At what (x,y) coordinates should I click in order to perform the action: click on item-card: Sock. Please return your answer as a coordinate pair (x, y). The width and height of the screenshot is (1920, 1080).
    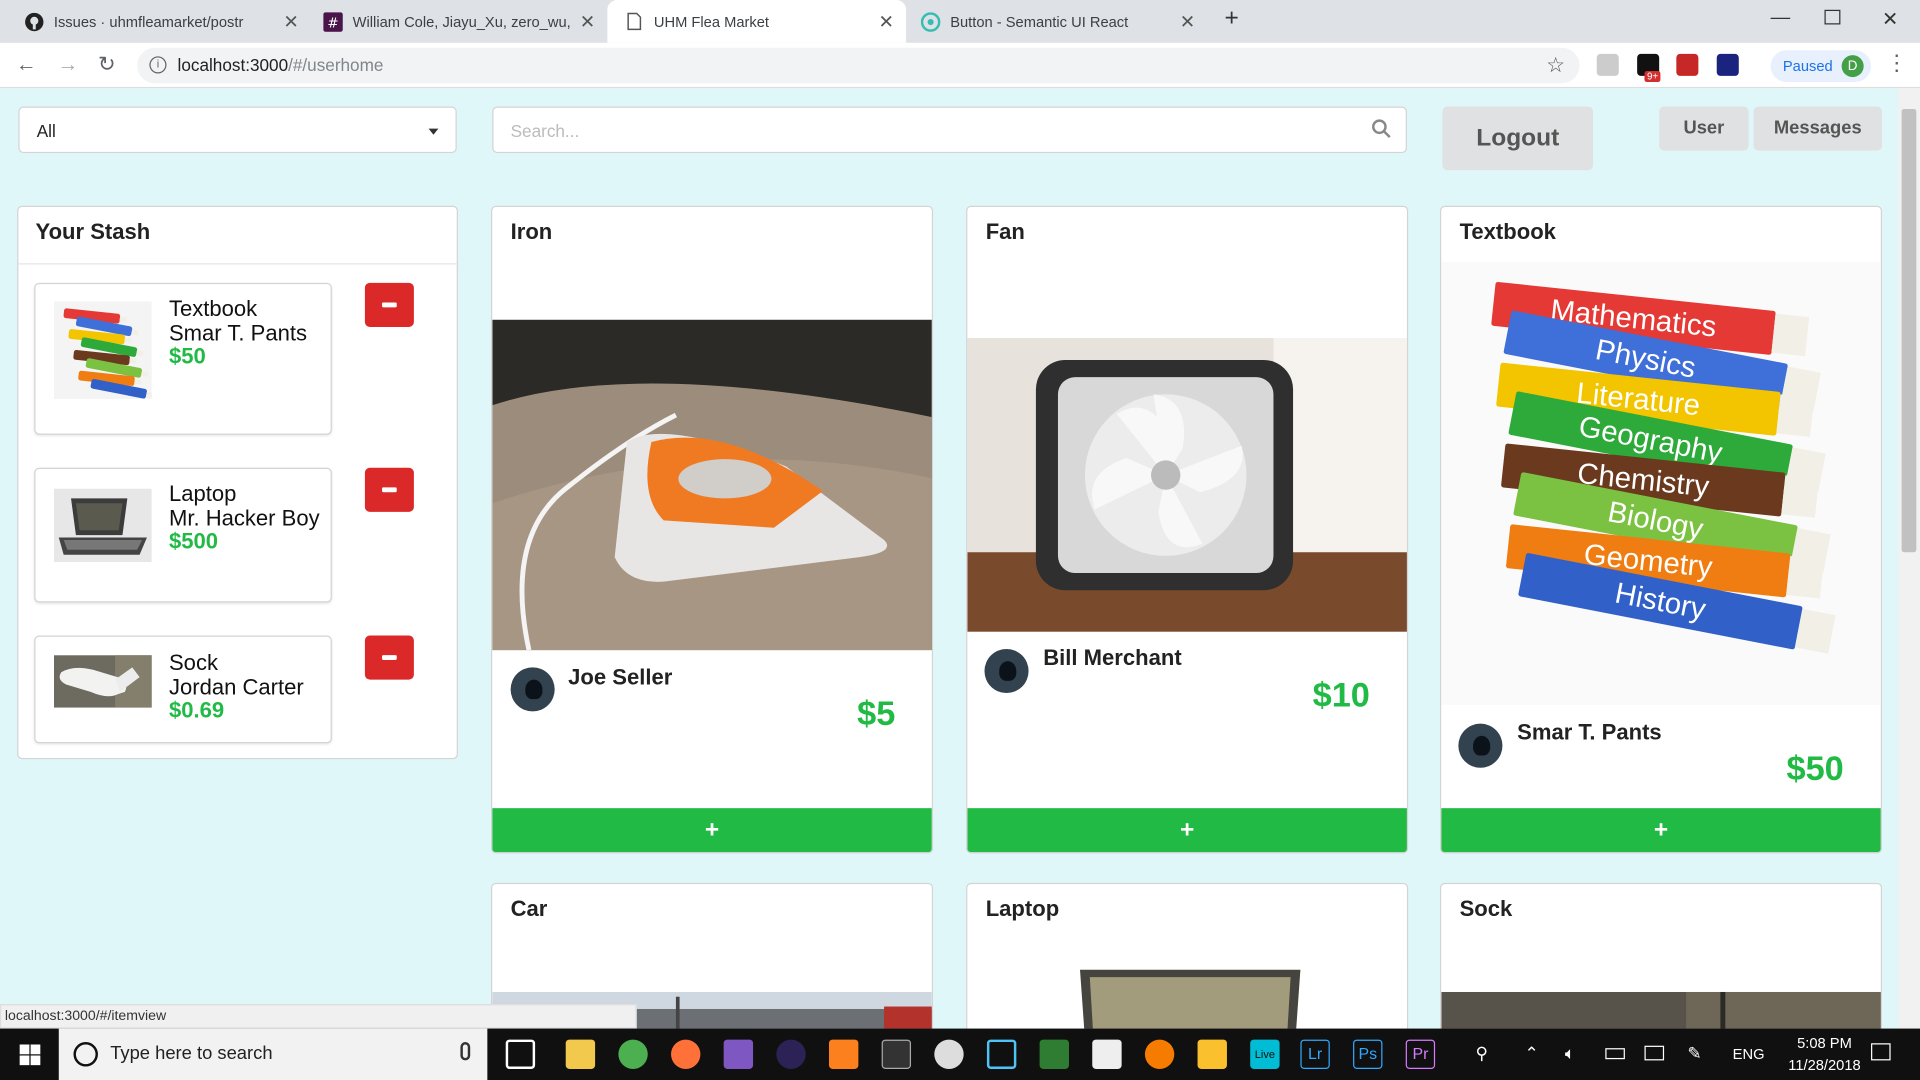
    Looking at the image, I should click on (1661, 955).